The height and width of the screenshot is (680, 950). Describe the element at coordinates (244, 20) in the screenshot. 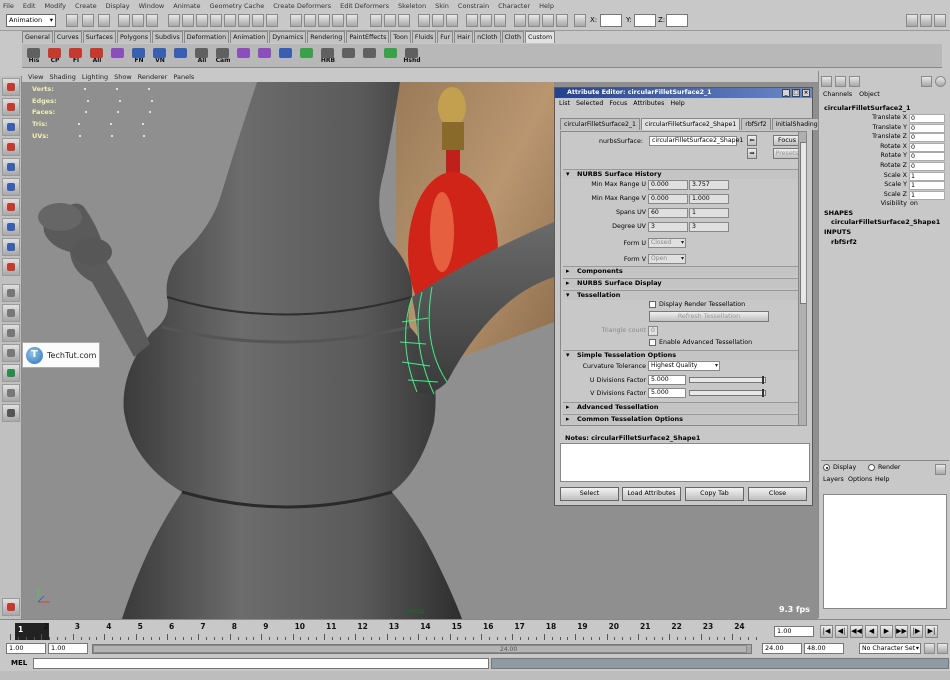

I see `pick-dynamics-icon` at that location.